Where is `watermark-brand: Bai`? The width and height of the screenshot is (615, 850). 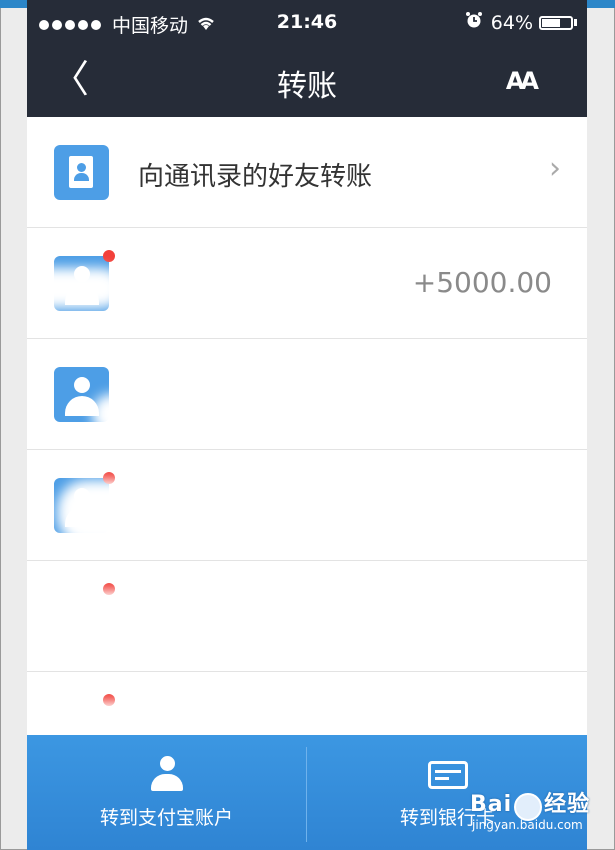
watermark-brand: Bai is located at coordinates (491, 804).